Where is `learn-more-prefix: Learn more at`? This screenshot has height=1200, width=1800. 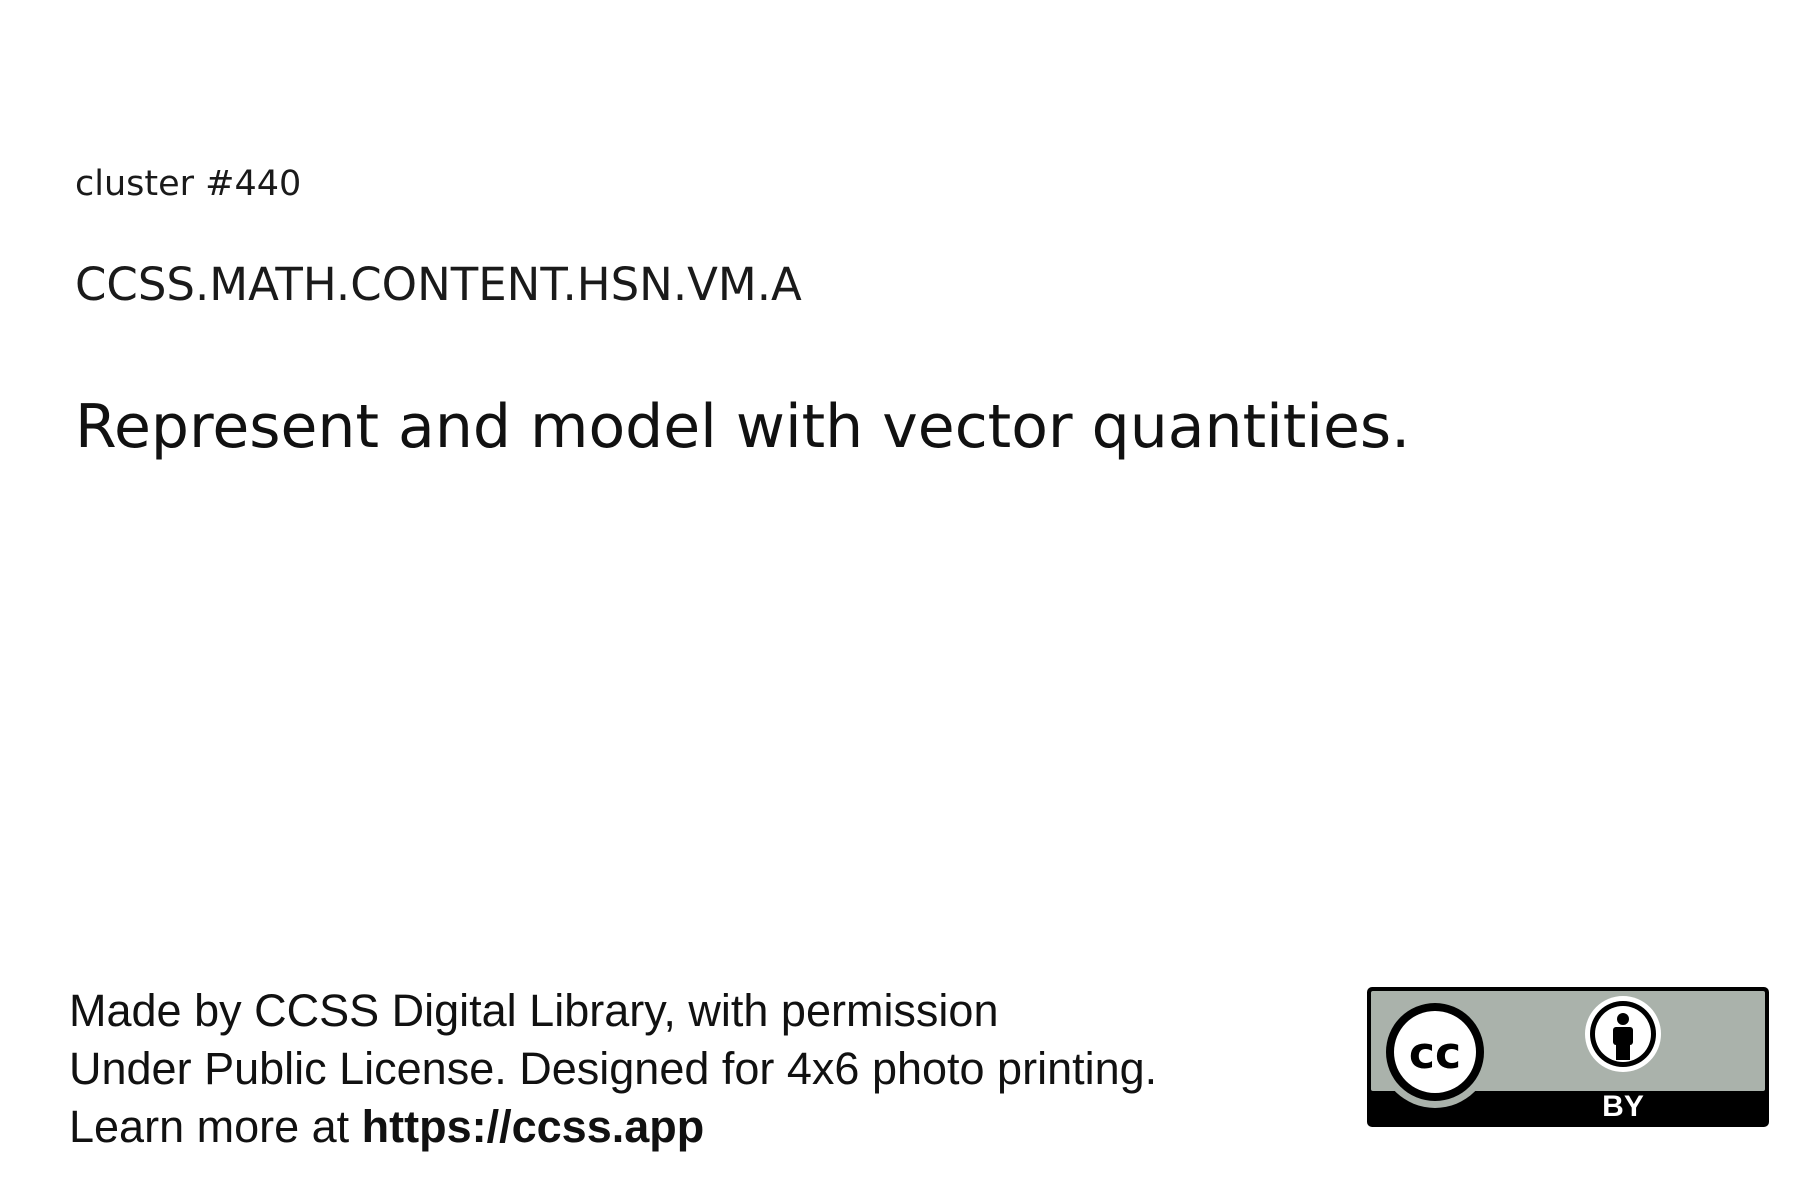 learn-more-prefix: Learn more at is located at coordinates (215, 1126).